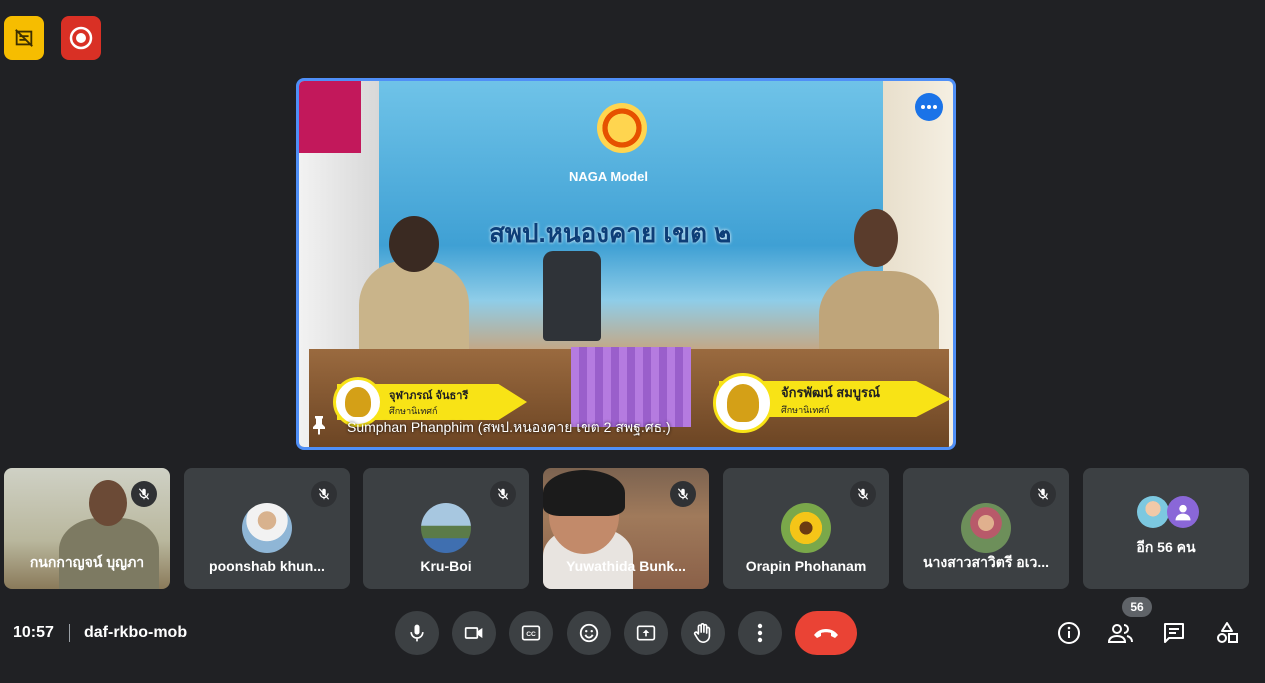 This screenshot has width=1265, height=683. I want to click on video-camera-icon, so click(473, 633).